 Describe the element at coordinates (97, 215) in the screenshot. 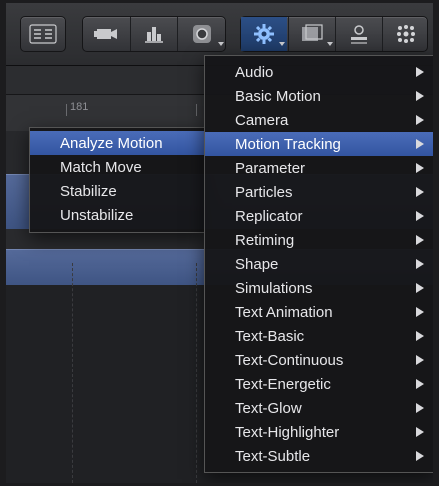

I see `submenu-item-label: Unstabilize` at that location.